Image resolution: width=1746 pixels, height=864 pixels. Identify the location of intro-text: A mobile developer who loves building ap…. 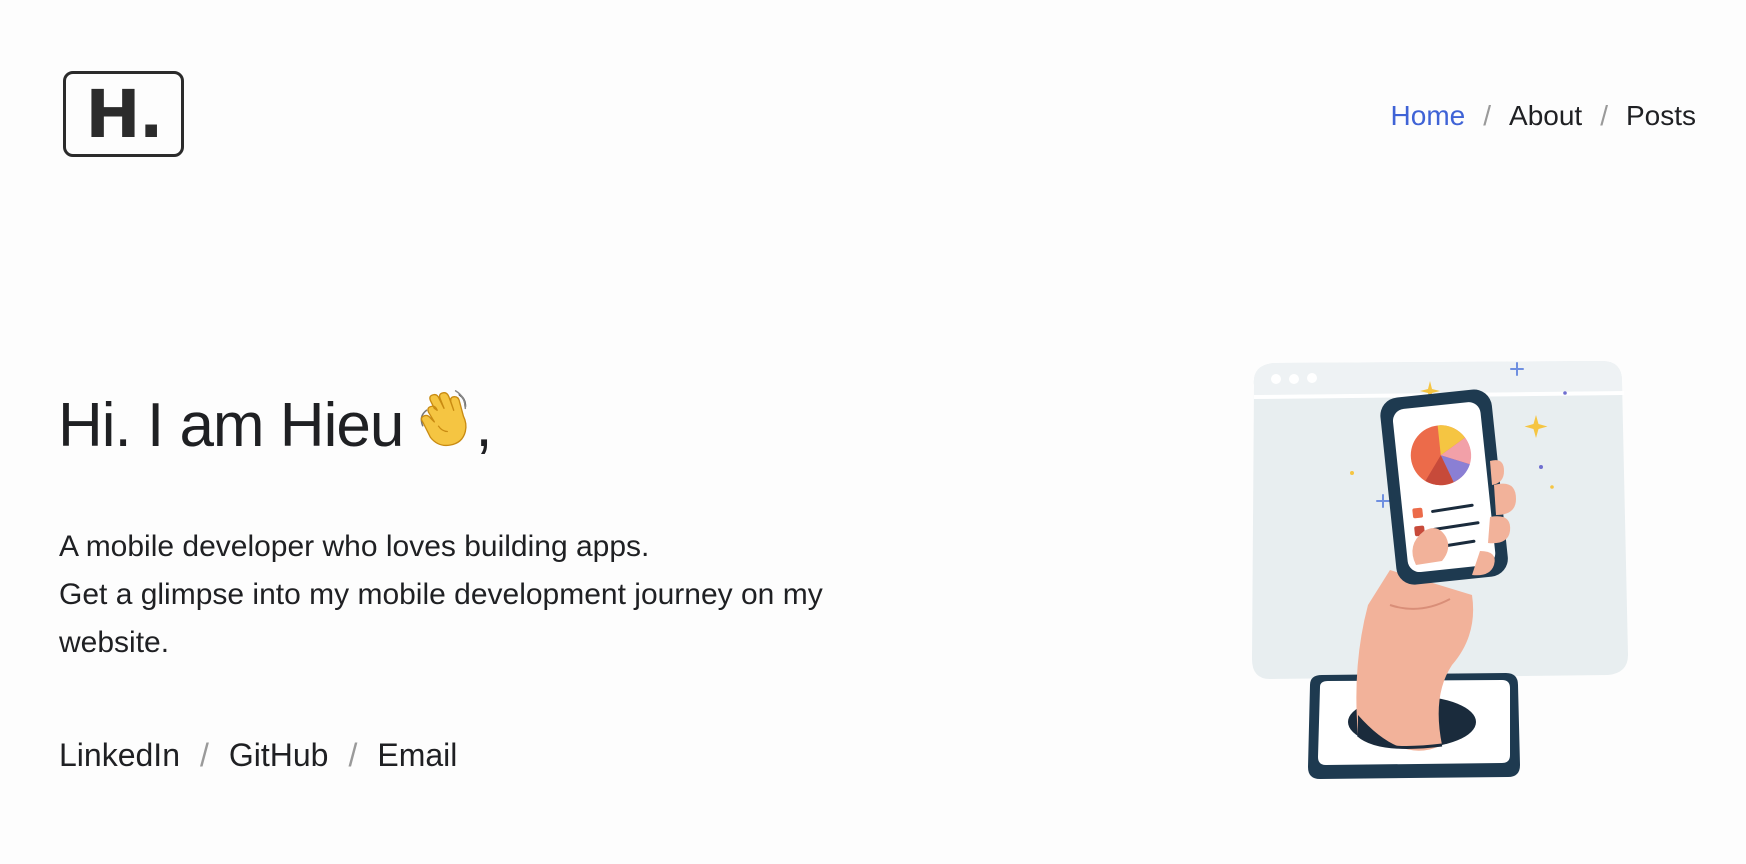
(489, 595).